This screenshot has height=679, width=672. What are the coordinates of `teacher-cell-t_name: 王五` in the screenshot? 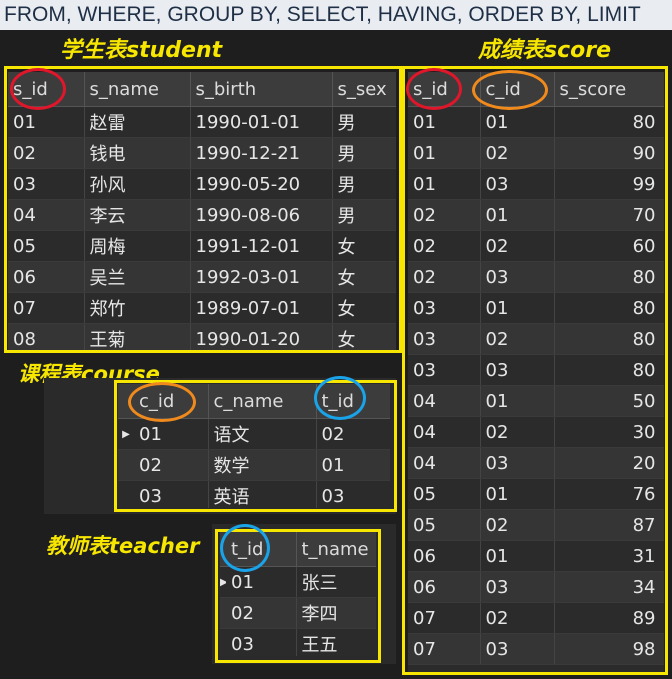 It's located at (336, 642).